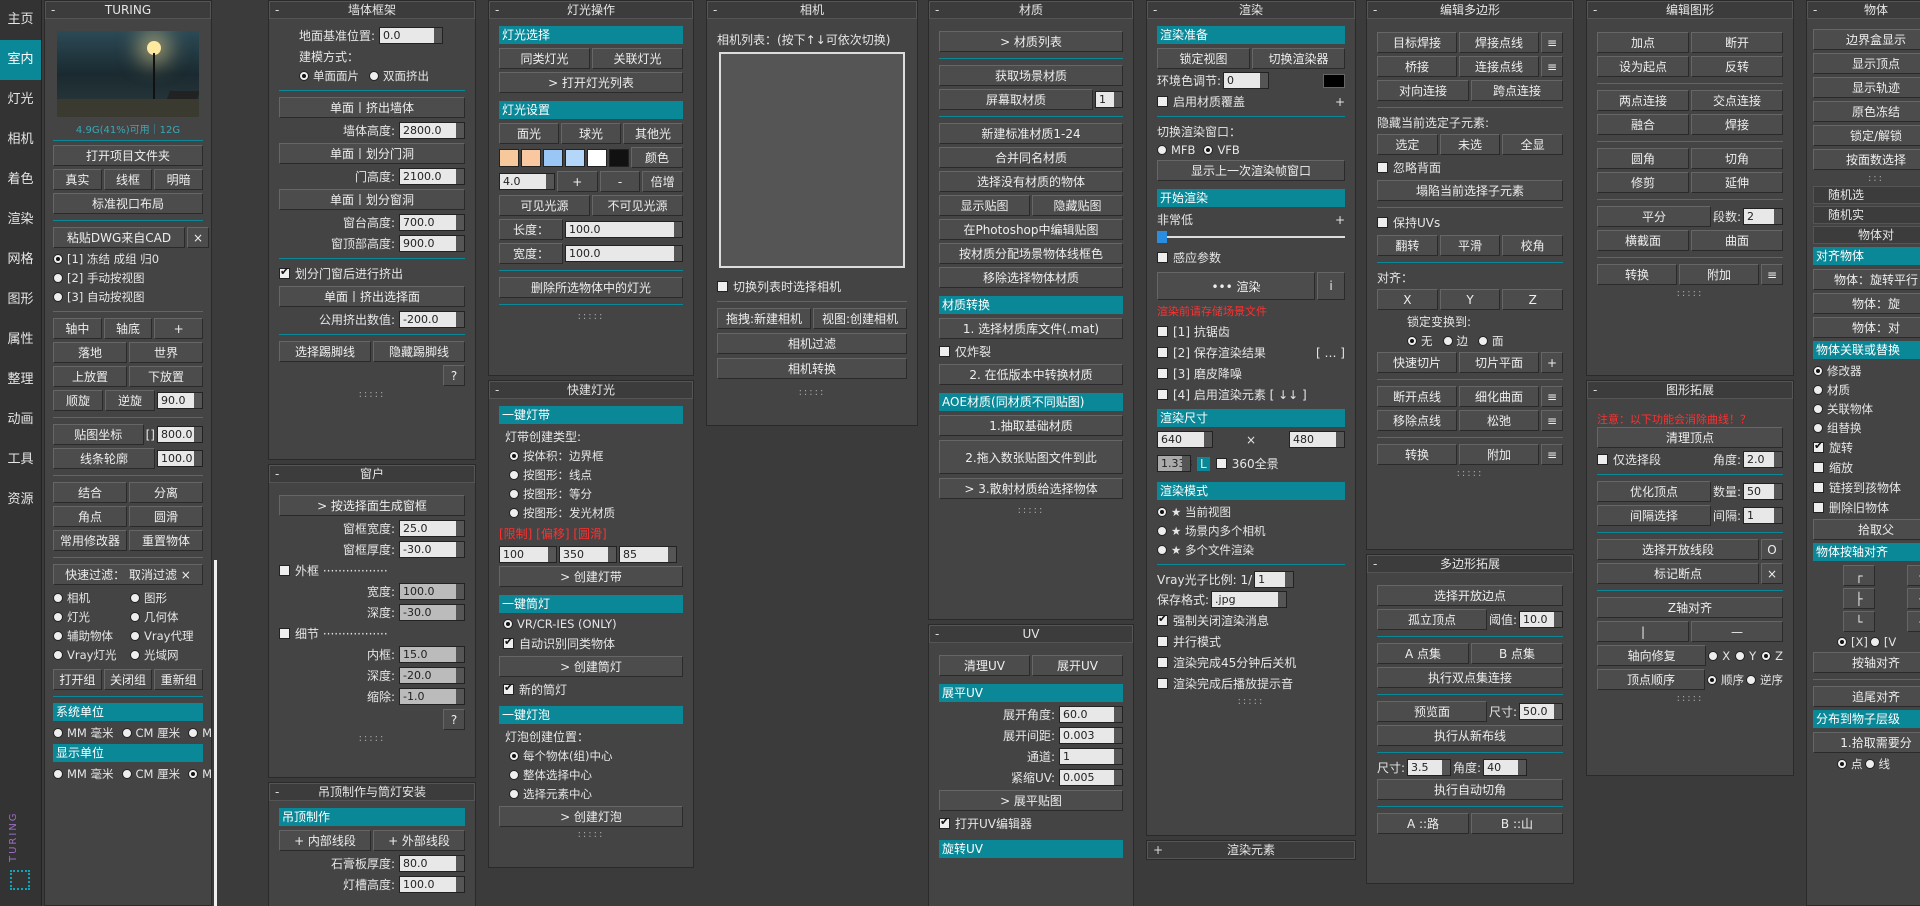 This screenshot has width=1920, height=906. What do you see at coordinates (1208, 150) in the screenshot?
I see `vfb-radio` at bounding box center [1208, 150].